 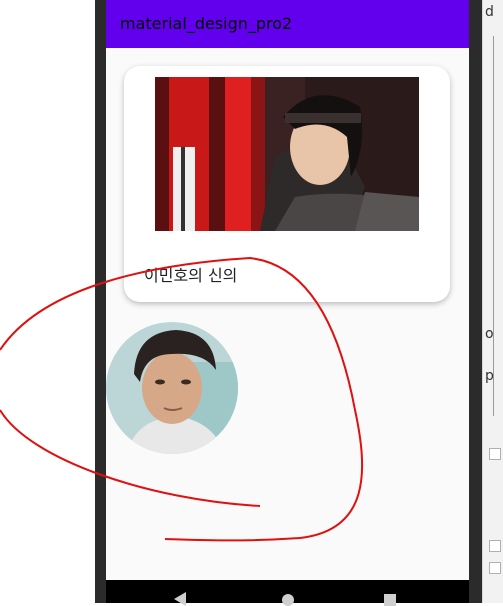 I want to click on card-photo, so click(x=287, y=154).